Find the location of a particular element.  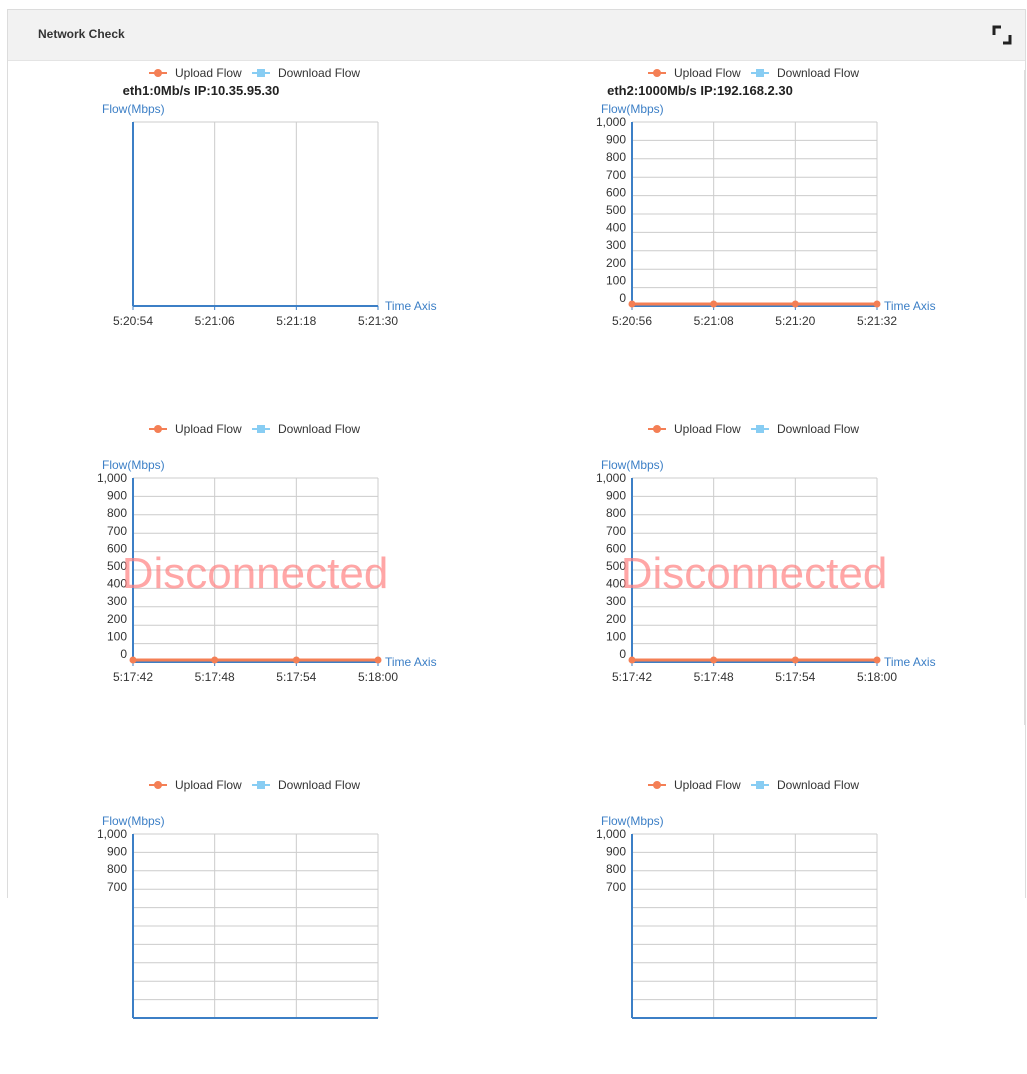

x-tick-label: 5:20:54 is located at coordinates (133, 321).